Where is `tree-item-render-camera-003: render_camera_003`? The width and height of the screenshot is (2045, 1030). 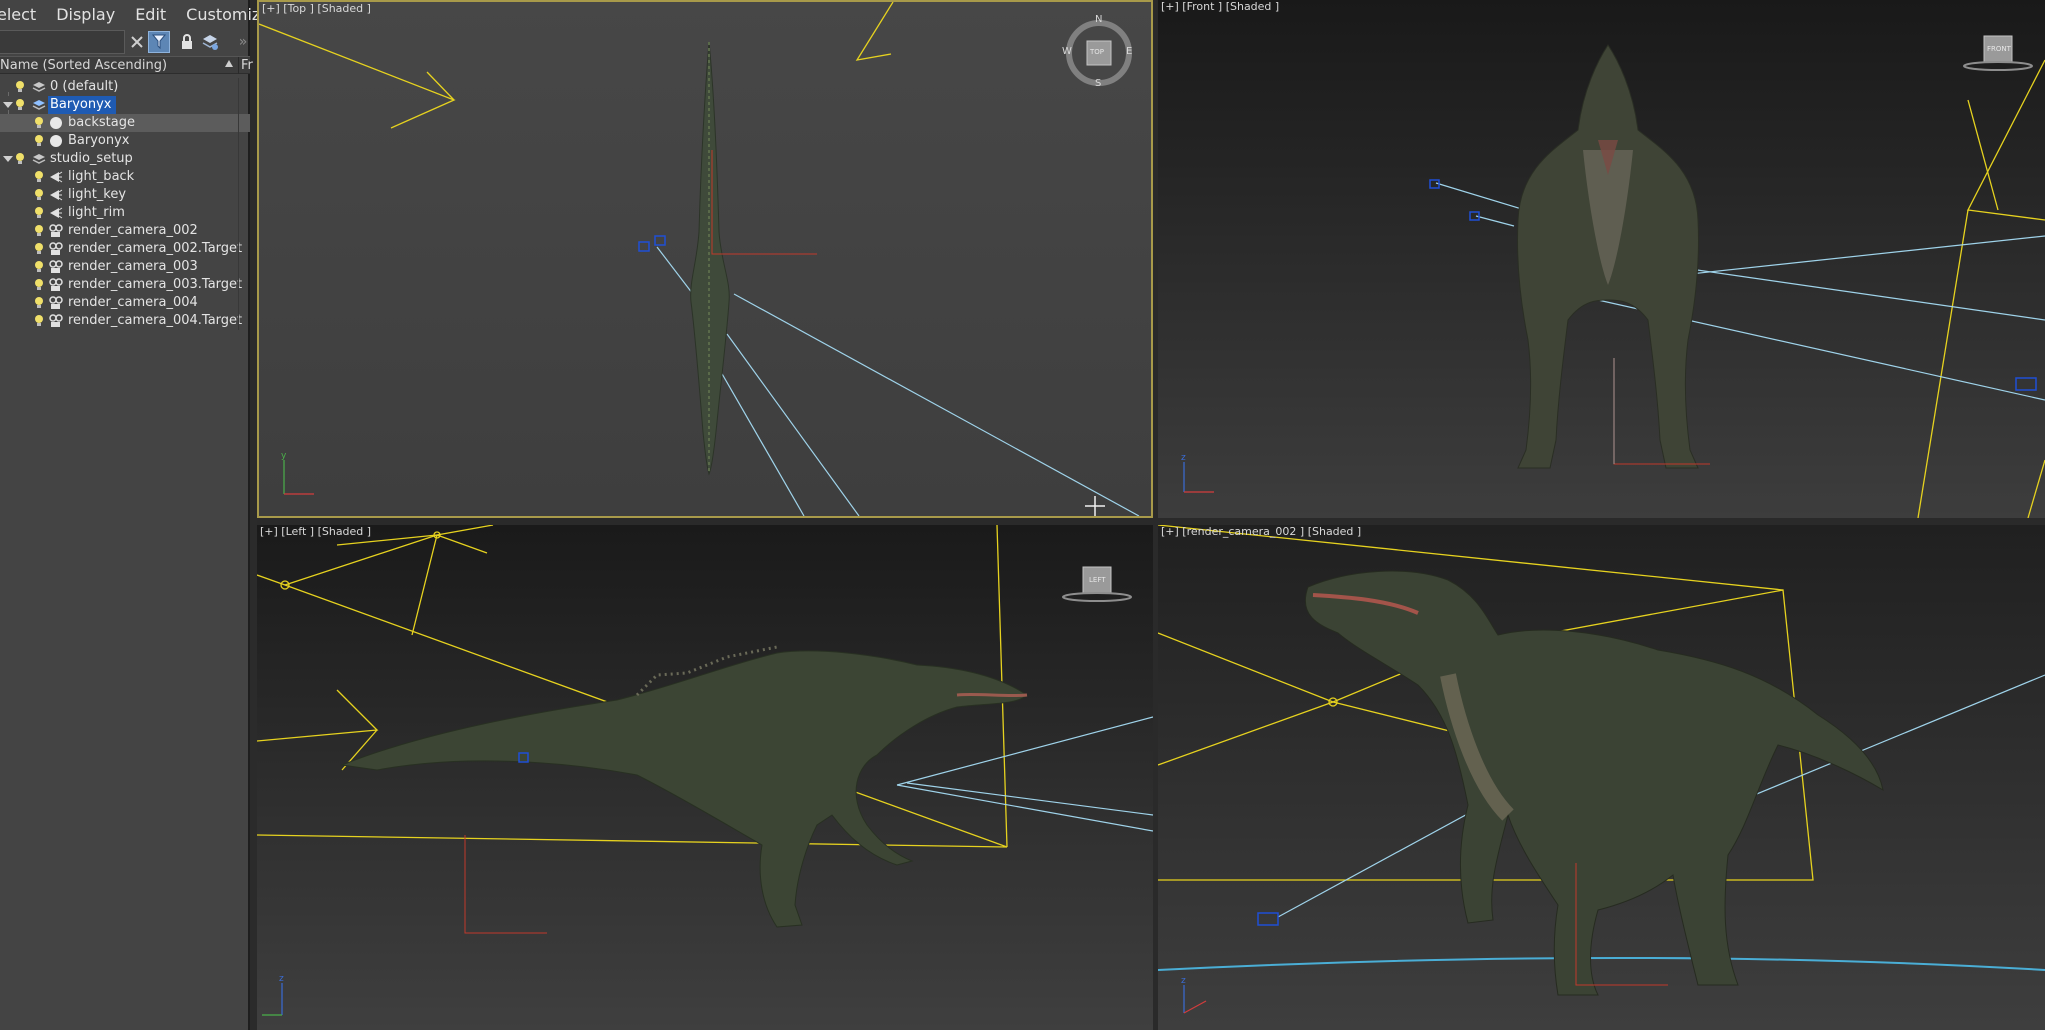
tree-item-render-camera-003: render_camera_003 is located at coordinates (125, 267).